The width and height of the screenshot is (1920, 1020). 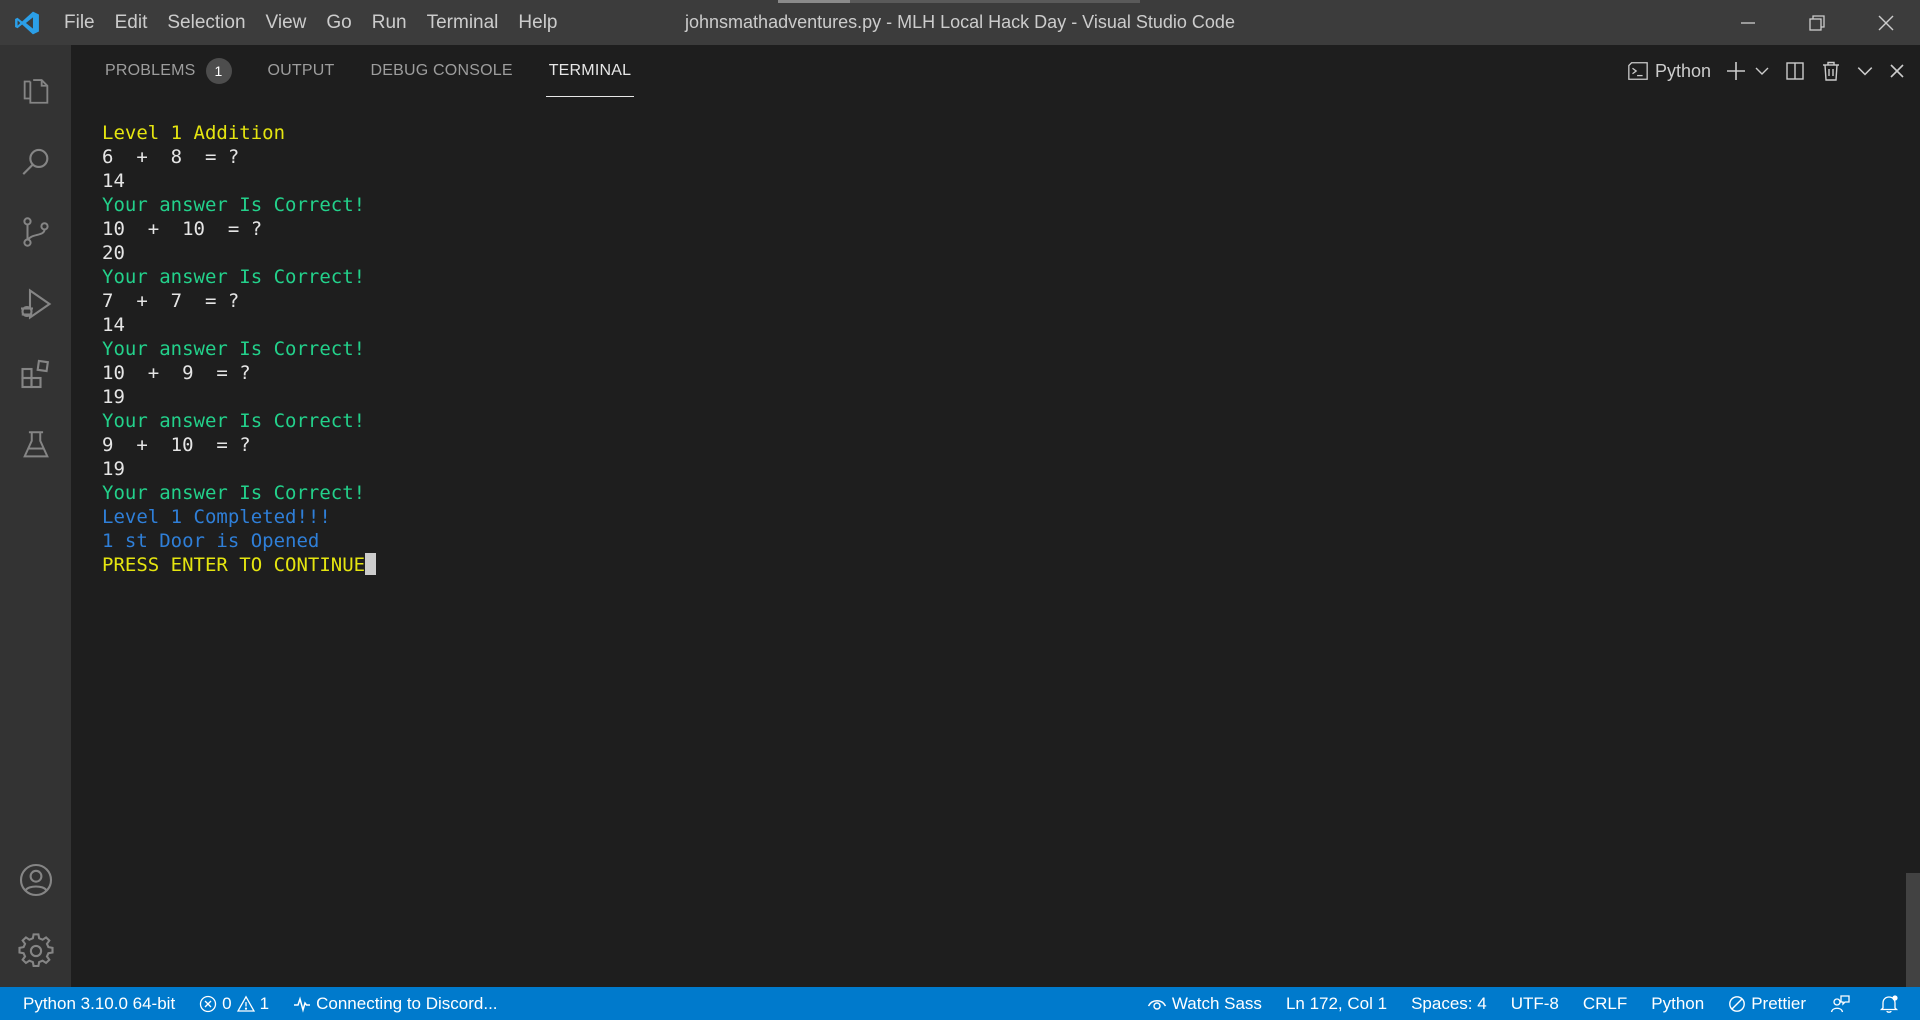 What do you see at coordinates (1336, 1003) in the screenshot?
I see `cursor-position-status: Ln 172, Col 1` at bounding box center [1336, 1003].